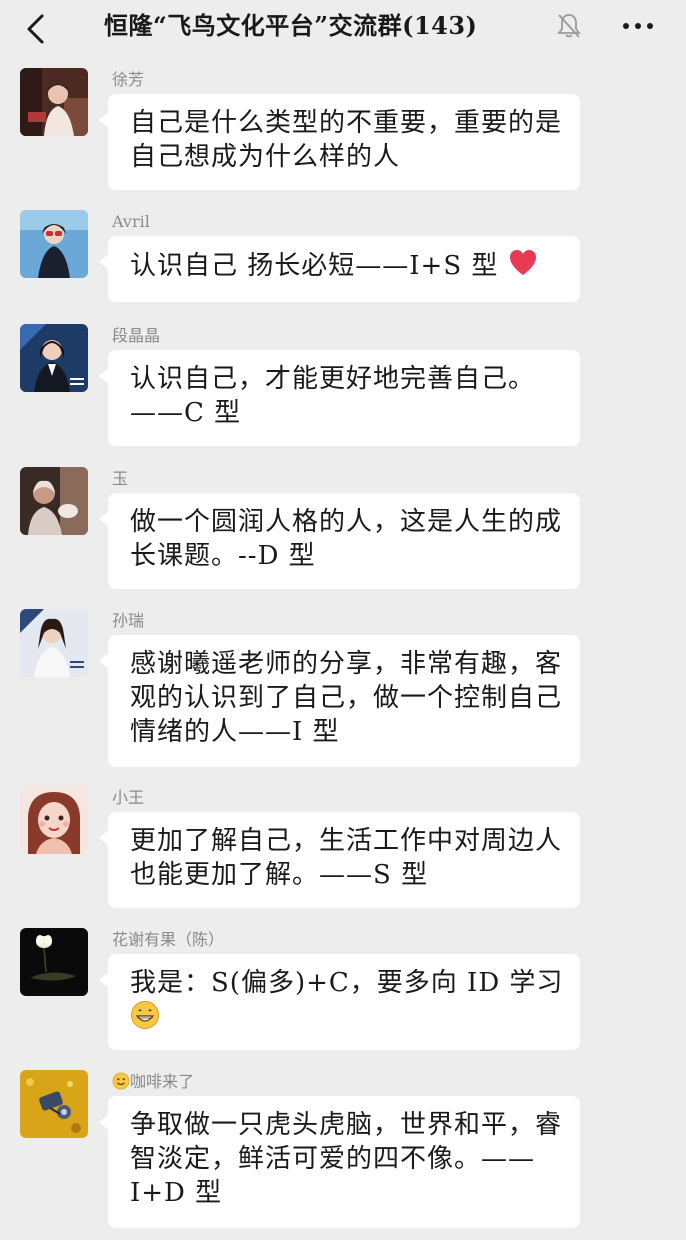  I want to click on ellipsis-icon, so click(638, 26).